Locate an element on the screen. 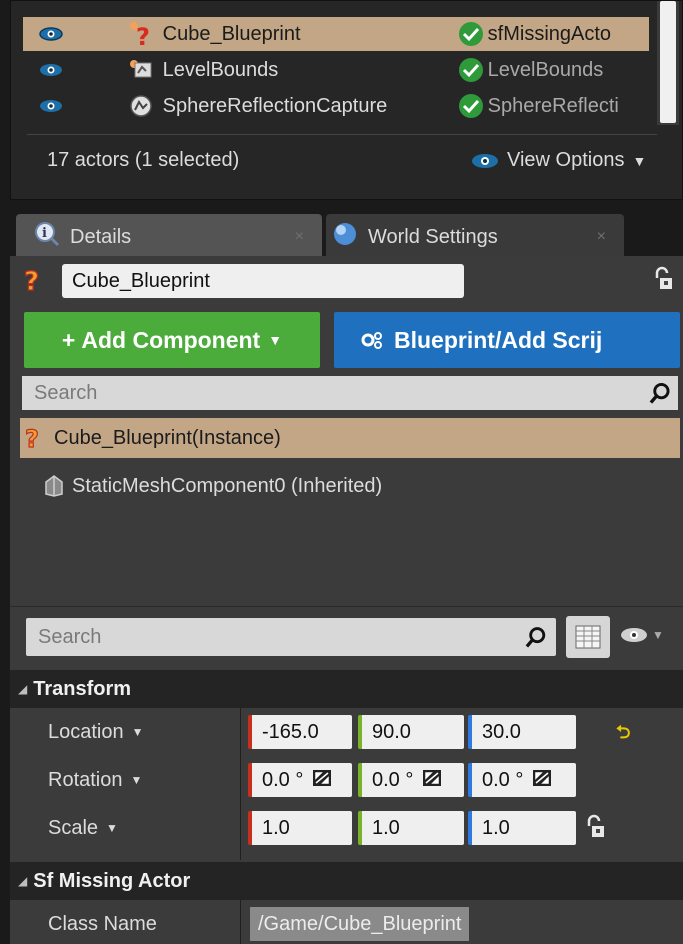 This screenshot has height=944, width=683. blueprint-button-label: Blueprint/Add Scrij is located at coordinates (498, 339).